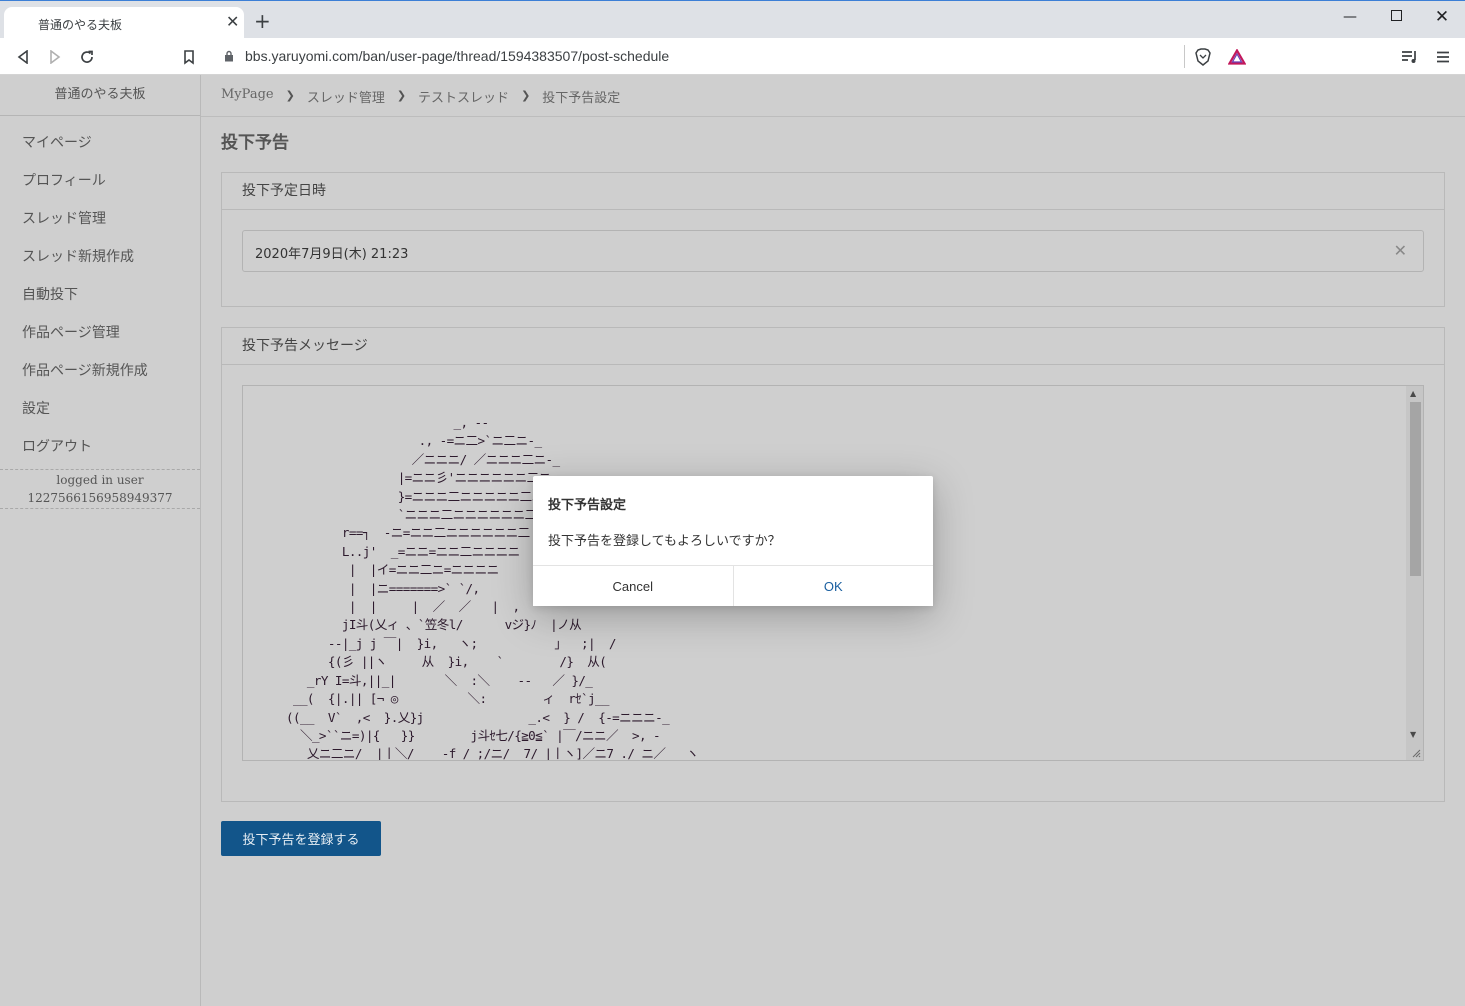 The width and height of the screenshot is (1465, 1006). I want to click on bookmark-button, so click(189, 57).